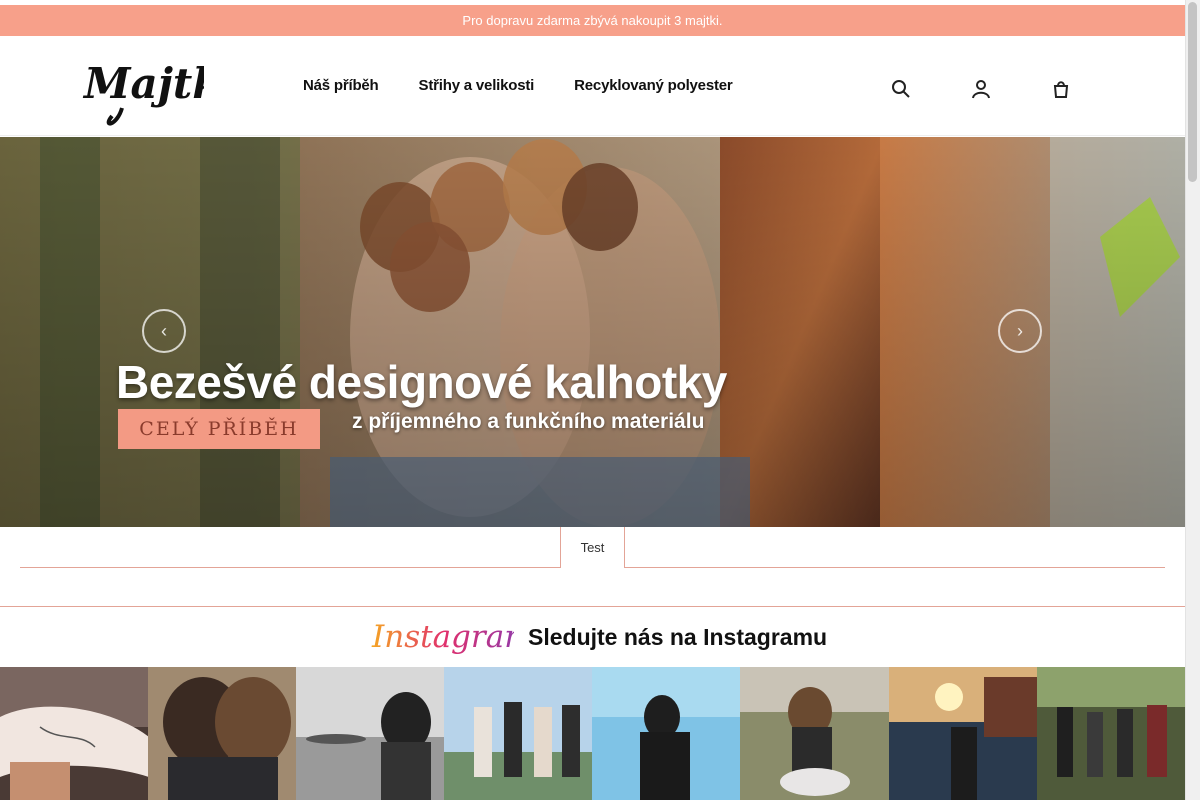 The width and height of the screenshot is (1200, 800). Describe the element at coordinates (290, 567) in the screenshot. I see `tabs-divider-left` at that location.